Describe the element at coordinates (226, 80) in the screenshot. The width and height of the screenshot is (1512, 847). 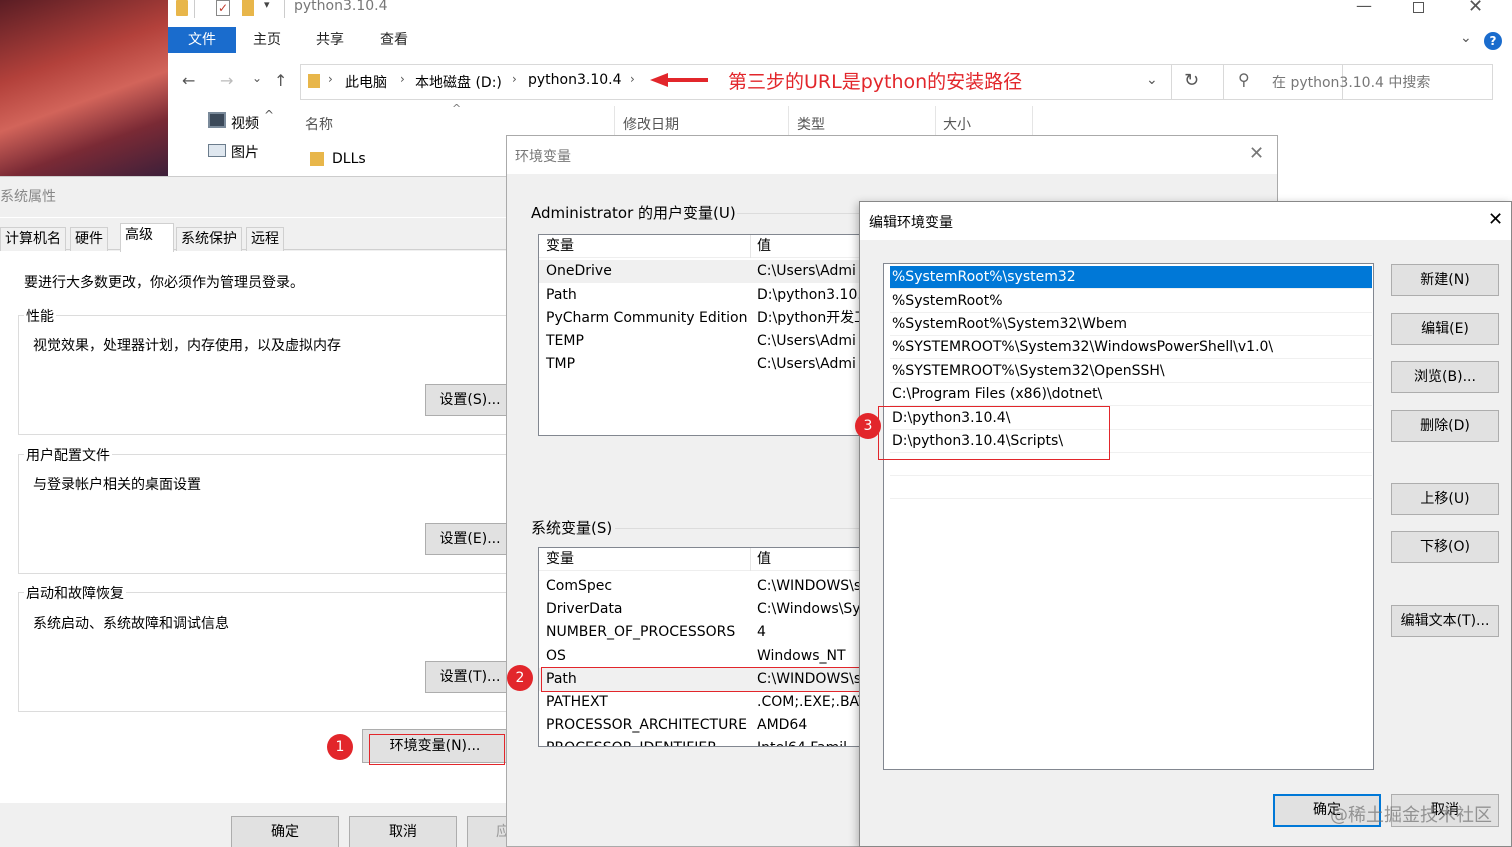
I see `forward-arrow-icon: →` at that location.